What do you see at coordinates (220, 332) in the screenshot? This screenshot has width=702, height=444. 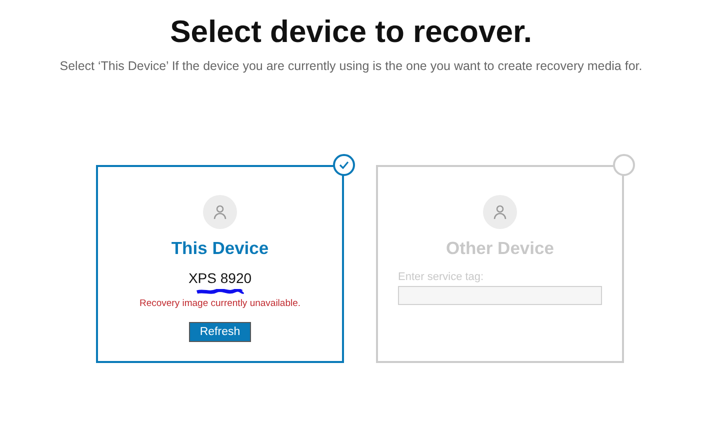 I see `refresh-button: Refresh` at bounding box center [220, 332].